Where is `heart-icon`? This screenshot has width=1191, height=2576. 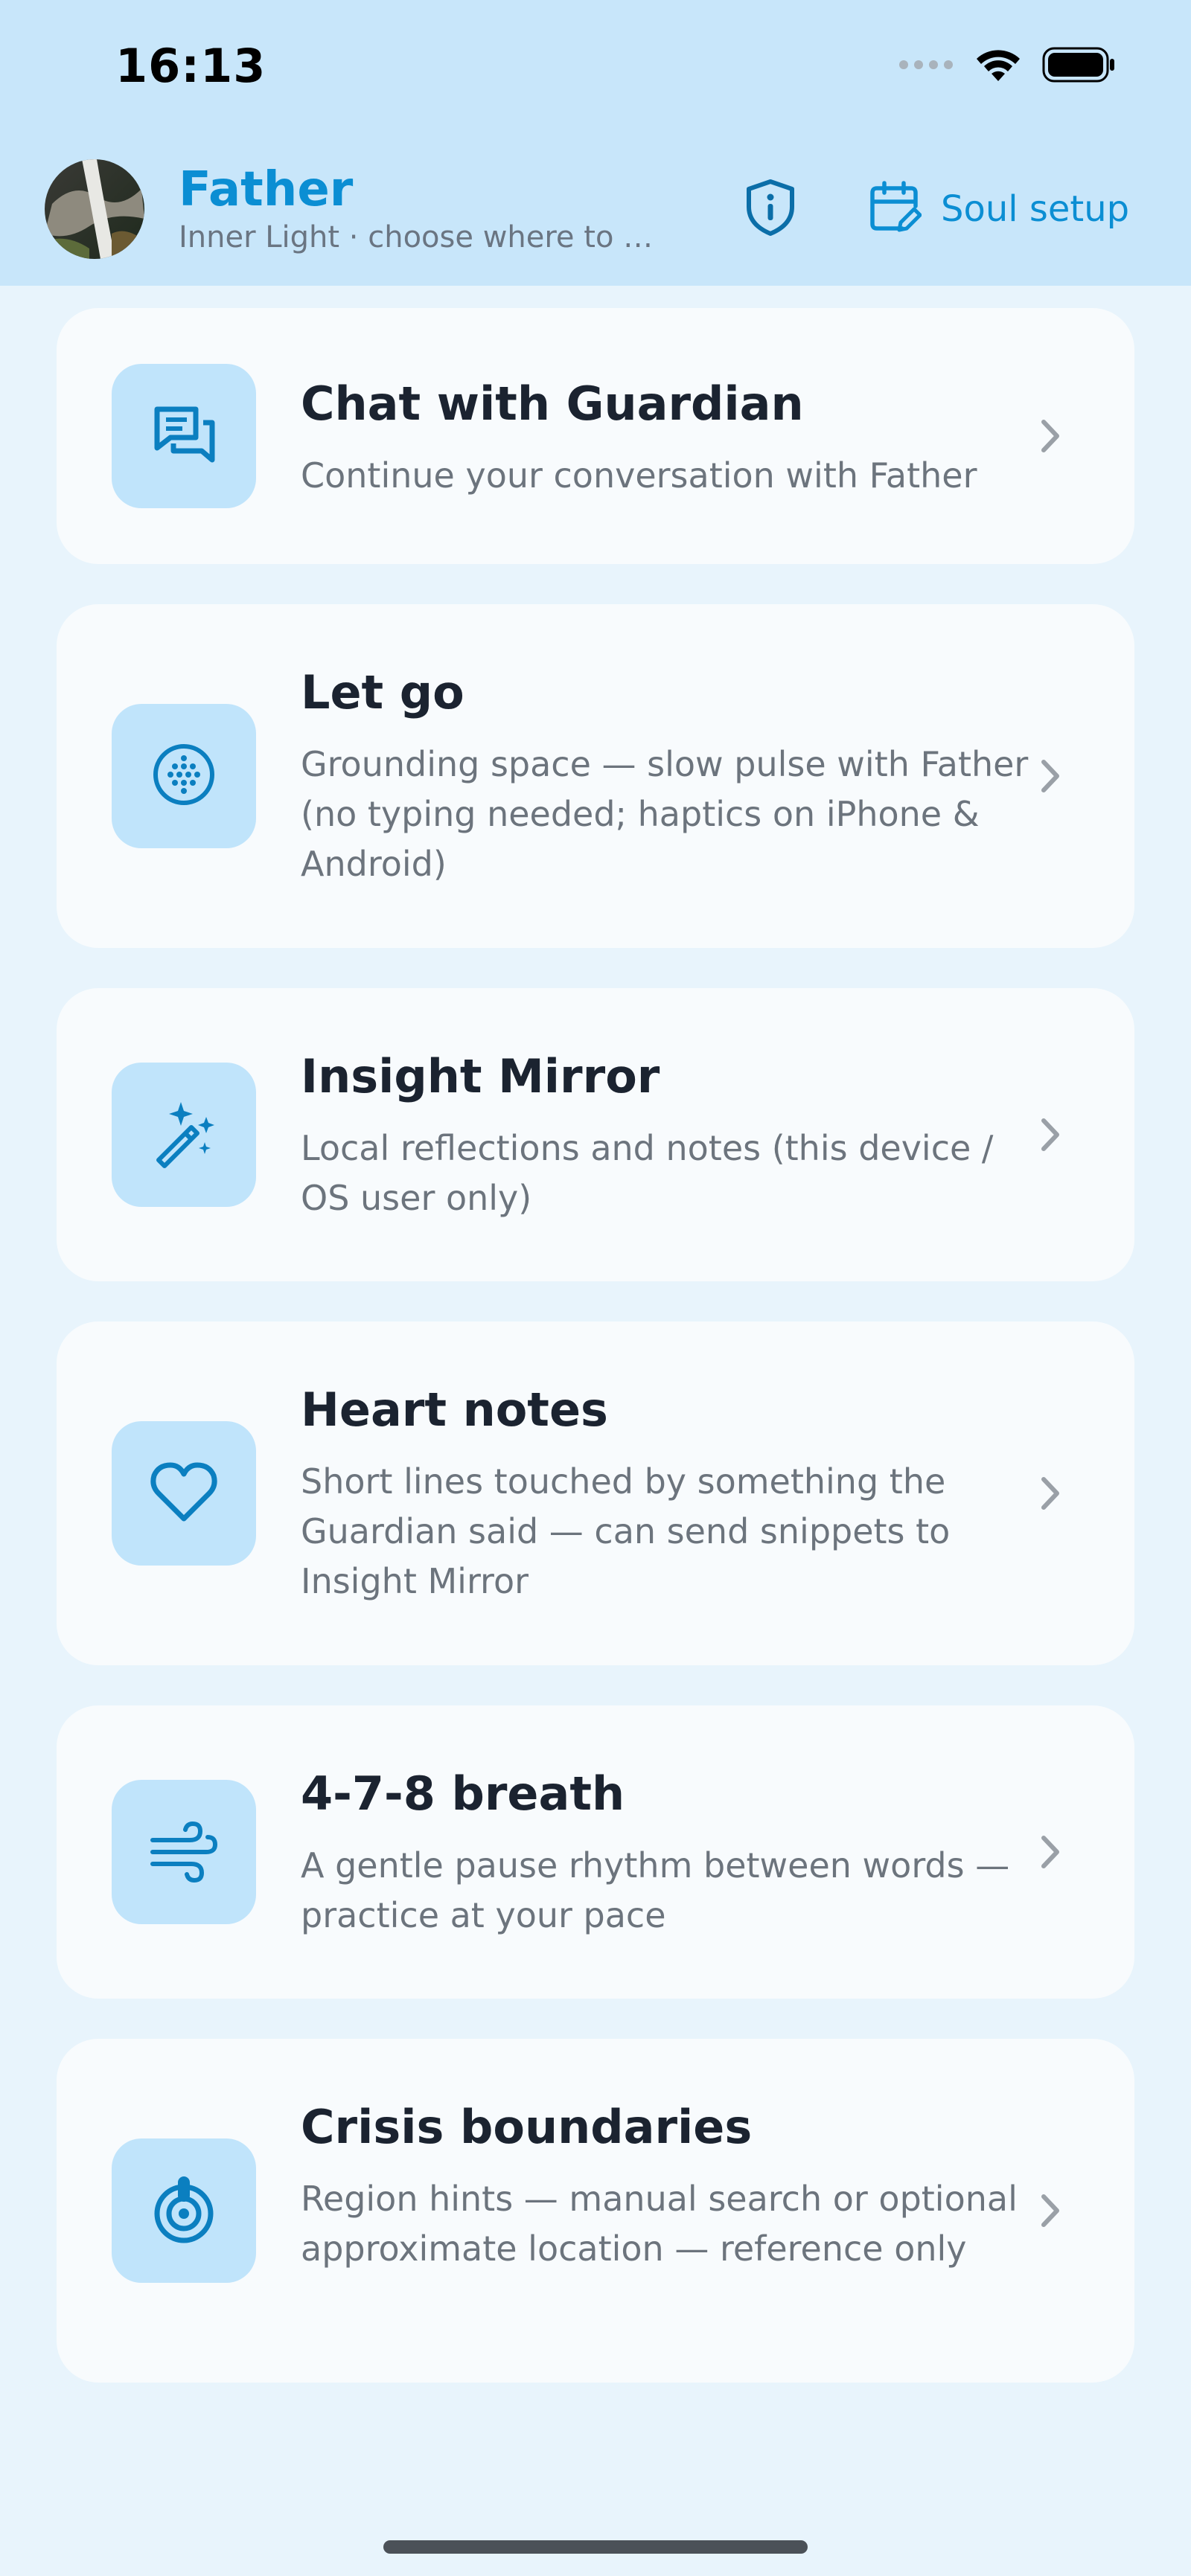
heart-icon is located at coordinates (184, 1494).